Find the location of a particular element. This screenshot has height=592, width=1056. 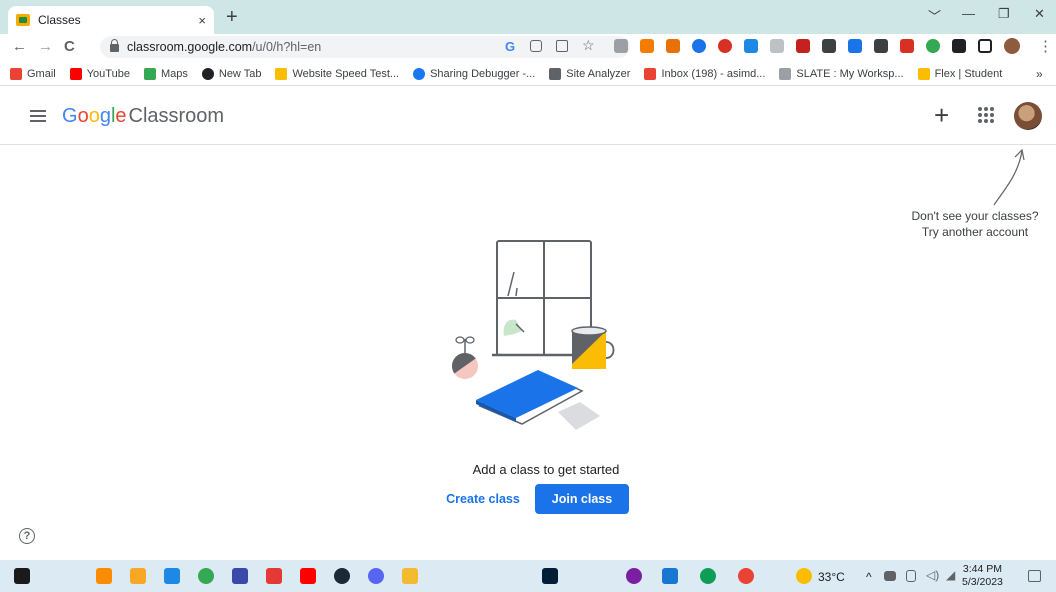

google-classroom-logo: Google Classroom is located at coordinates (143, 116).